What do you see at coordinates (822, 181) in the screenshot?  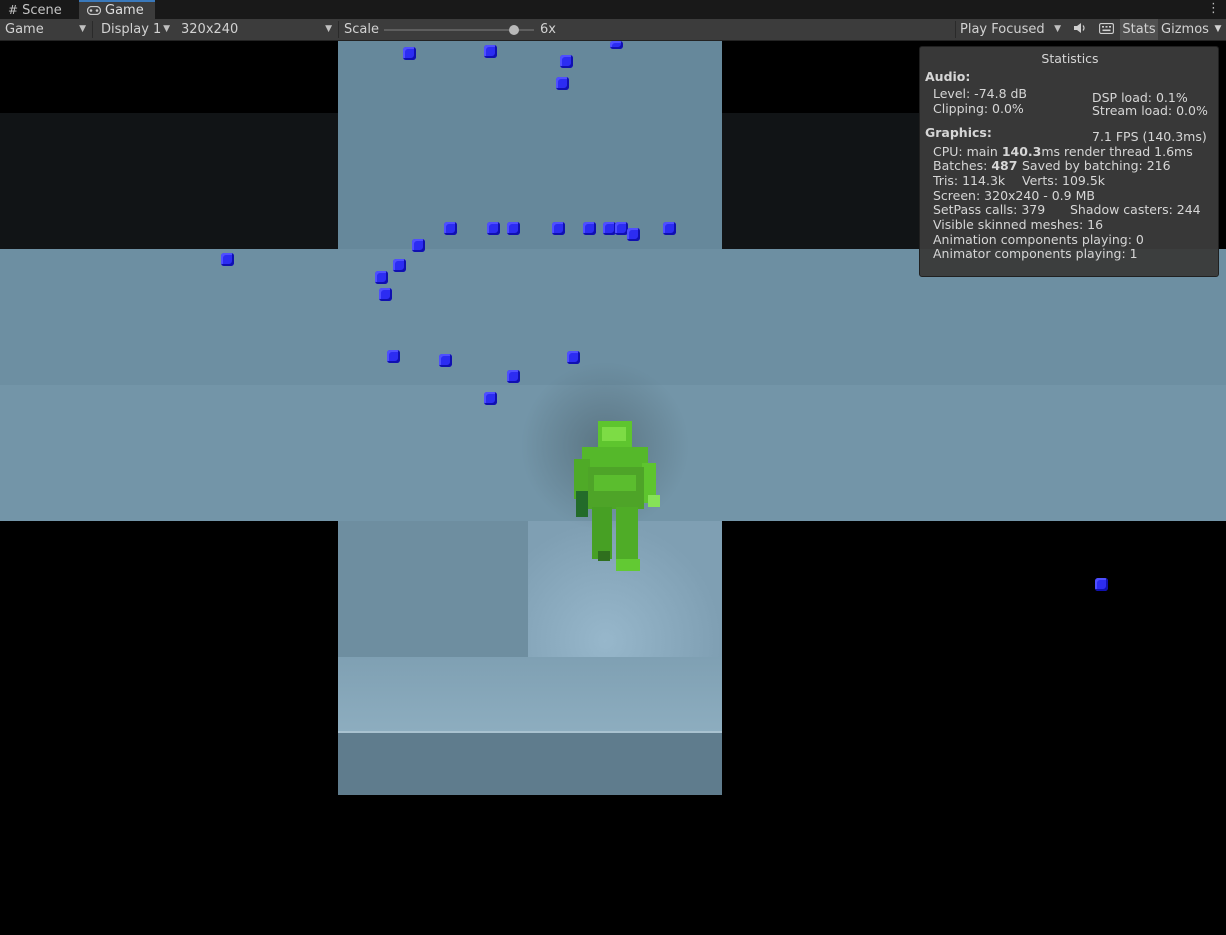 I see `wall-top-right` at bounding box center [822, 181].